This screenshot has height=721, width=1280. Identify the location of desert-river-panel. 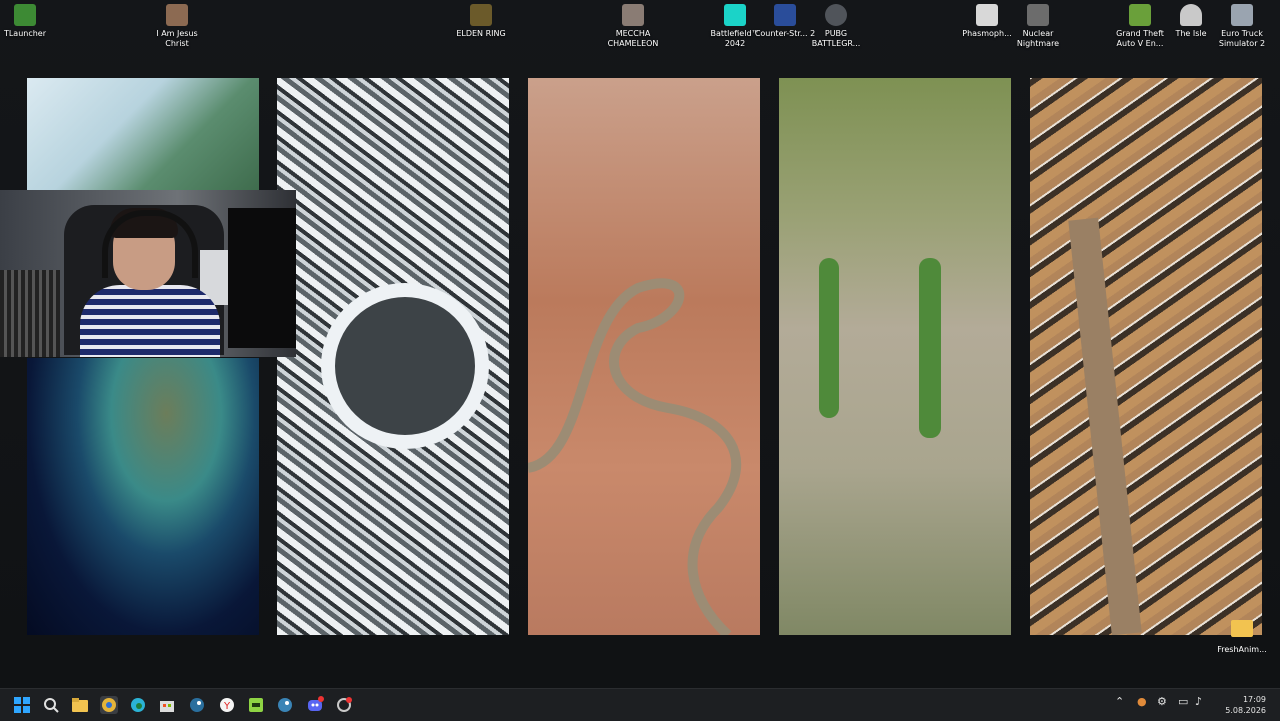
(644, 356).